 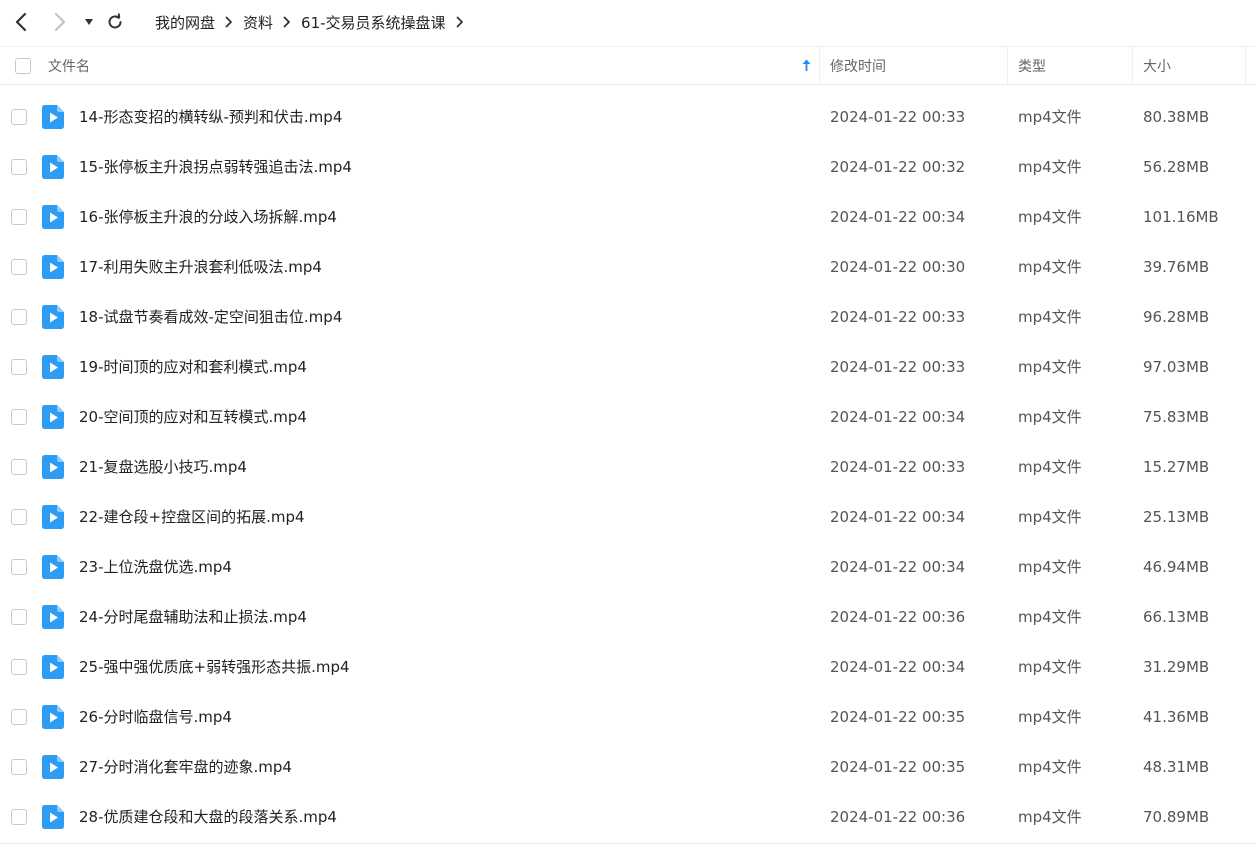 I want to click on file-name: 17-利用失败主升浪套利低吸法.mp4, so click(x=200, y=267).